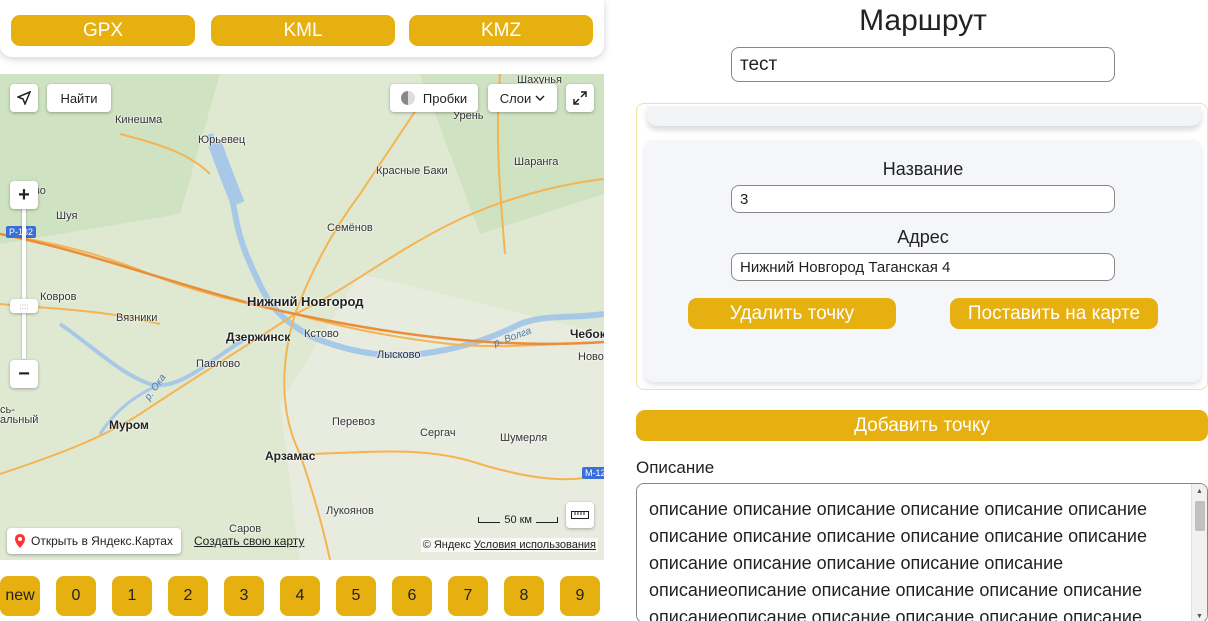  Describe the element at coordinates (591, 357) in the screenshot. I see `city-label: Ново` at that location.